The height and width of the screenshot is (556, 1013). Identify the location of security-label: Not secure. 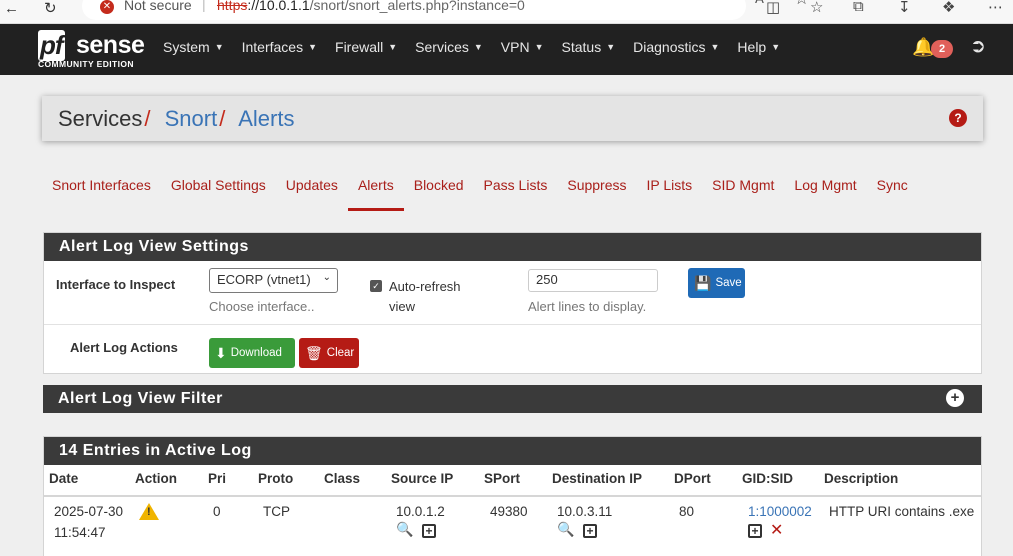
(158, 6).